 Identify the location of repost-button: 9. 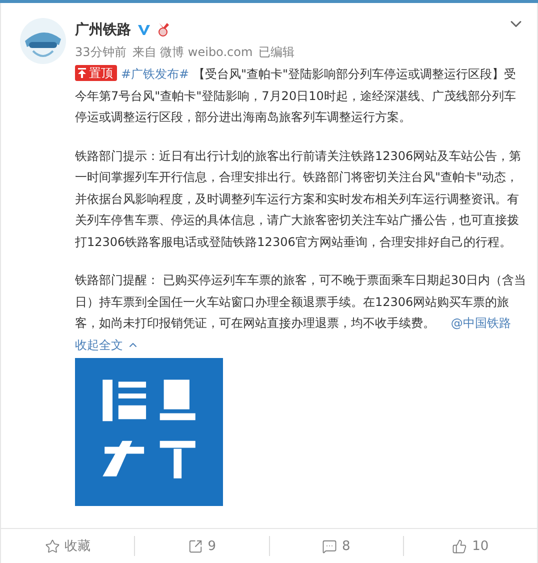
(201, 546).